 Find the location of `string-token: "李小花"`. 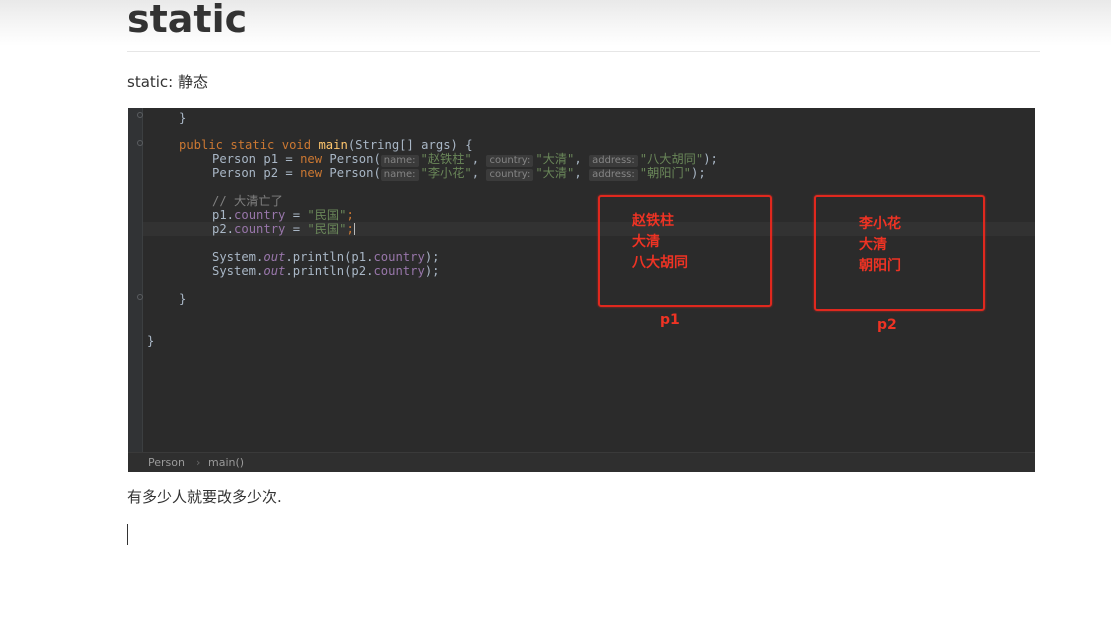

string-token: "李小花" is located at coordinates (446, 173).